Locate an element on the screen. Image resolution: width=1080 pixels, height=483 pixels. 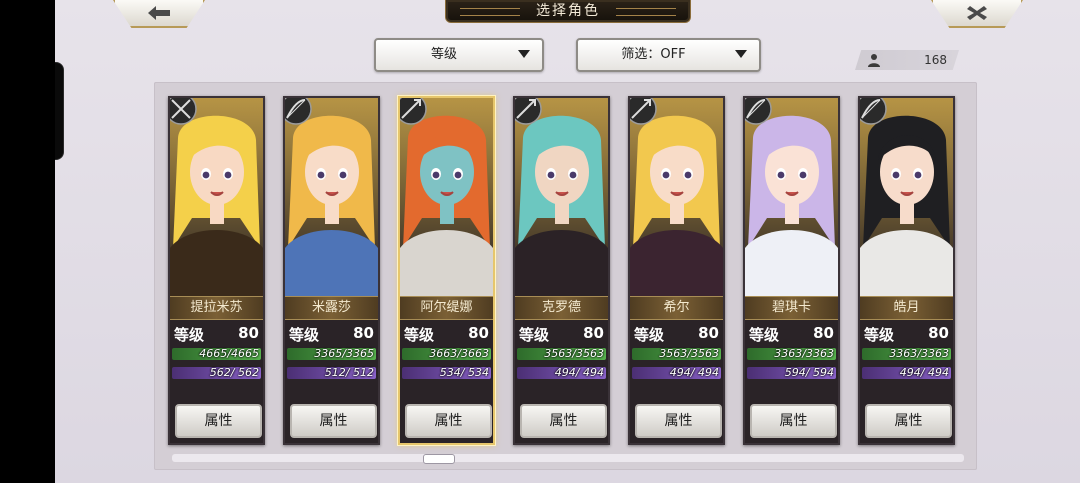
filter-dropdown: 筛选：OFF is located at coordinates (668, 55).